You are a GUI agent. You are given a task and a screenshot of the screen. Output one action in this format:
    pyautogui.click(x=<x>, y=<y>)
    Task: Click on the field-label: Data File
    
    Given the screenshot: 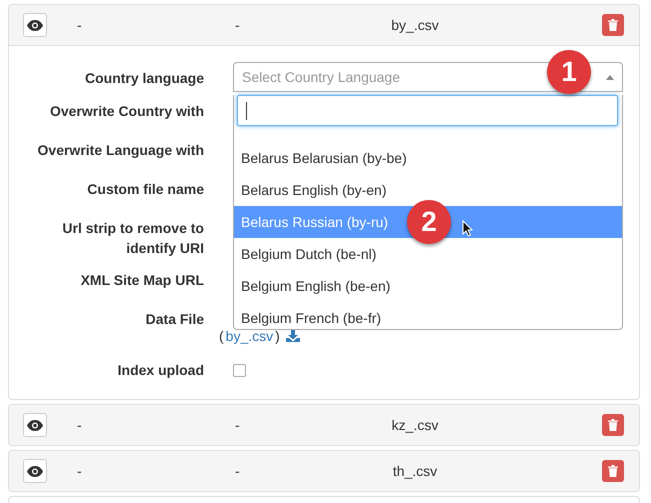 What is the action you would take?
    pyautogui.click(x=174, y=319)
    